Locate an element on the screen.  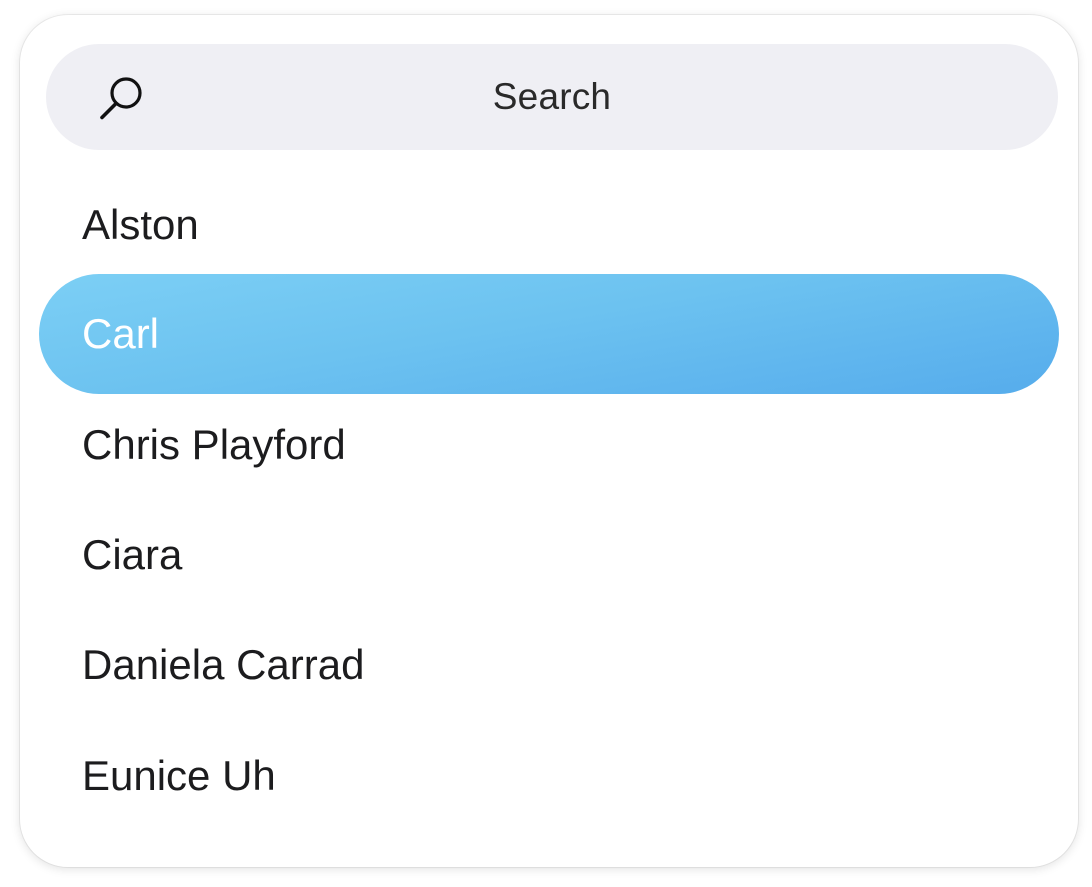
list-item-label: Daniela Carrad is located at coordinates (223, 664).